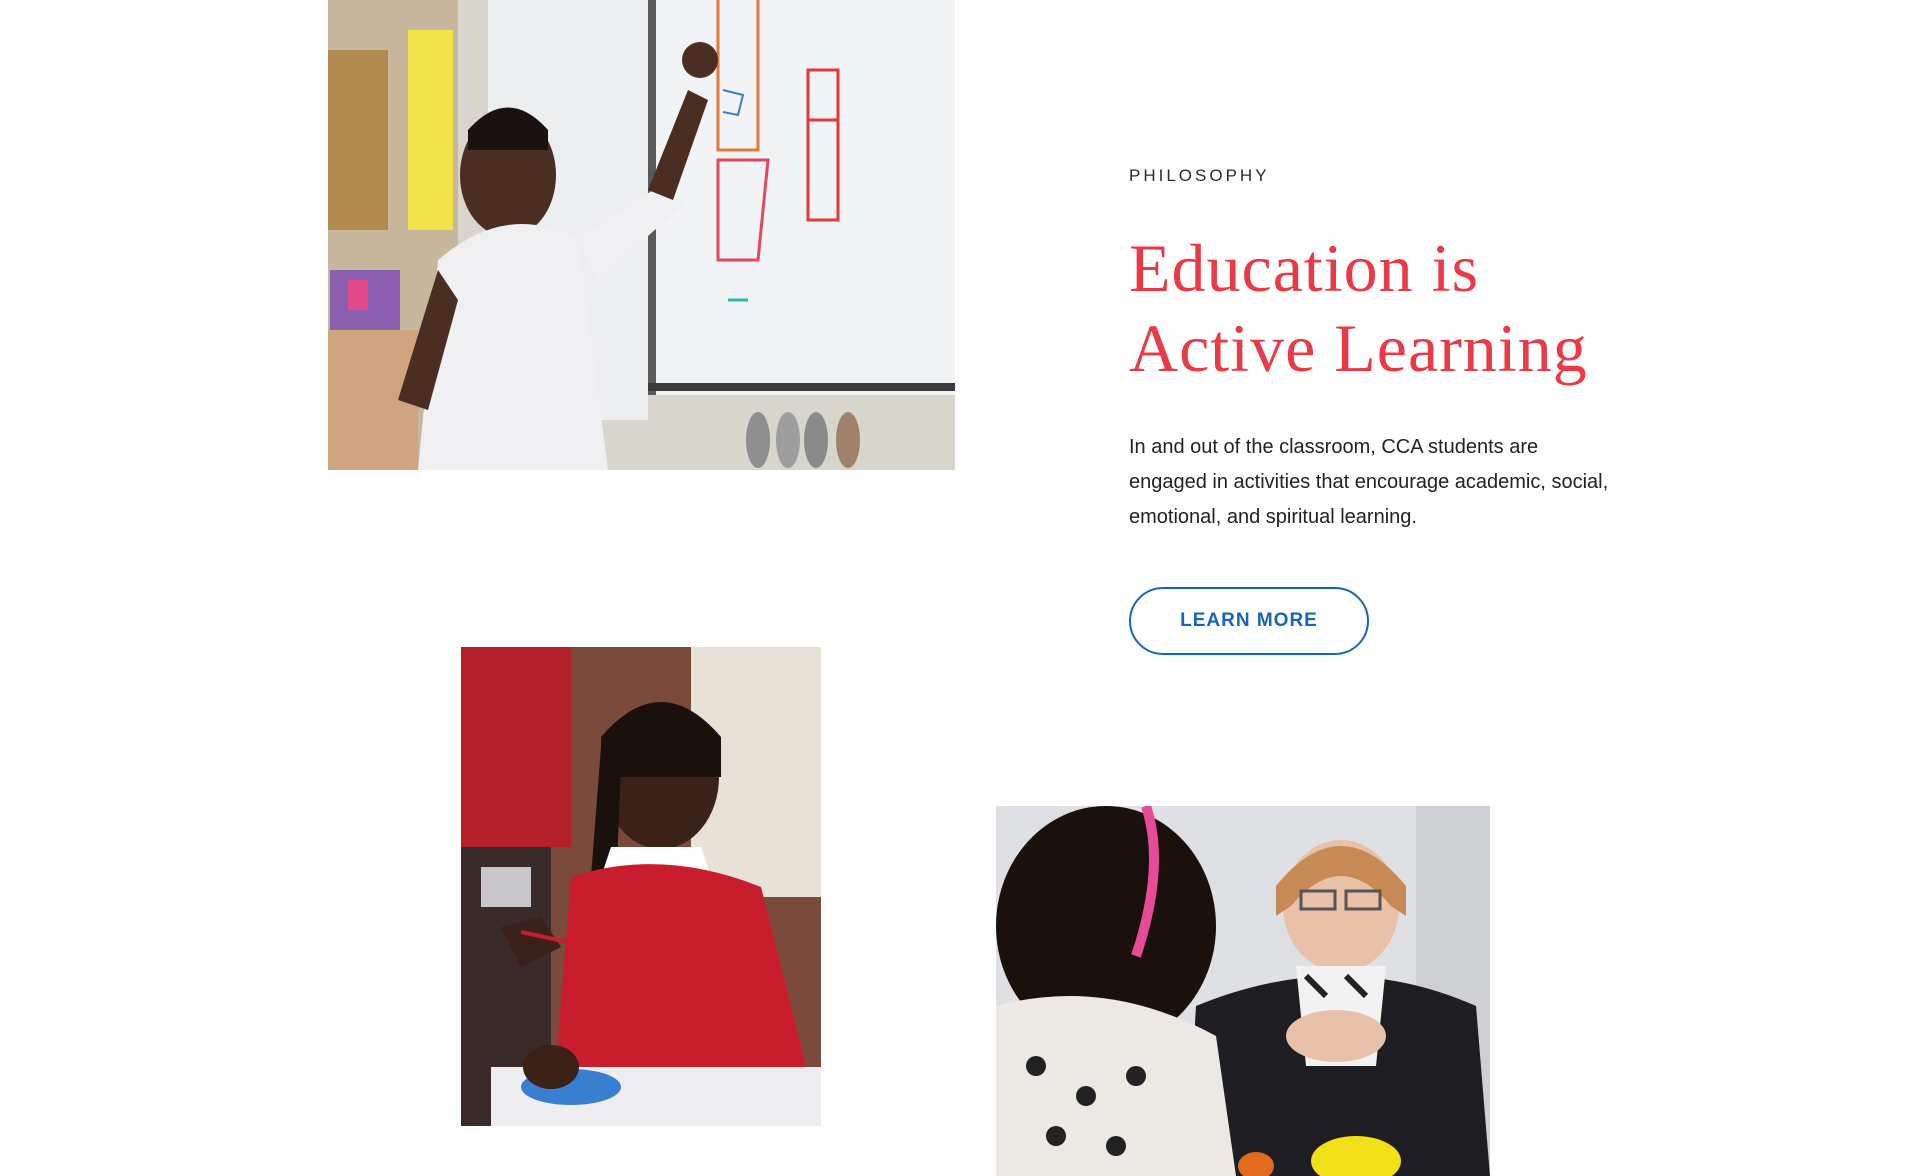 This screenshot has height=1176, width=1920. Describe the element at coordinates (1304, 268) in the screenshot. I see `heading-line-1: Education is` at that location.